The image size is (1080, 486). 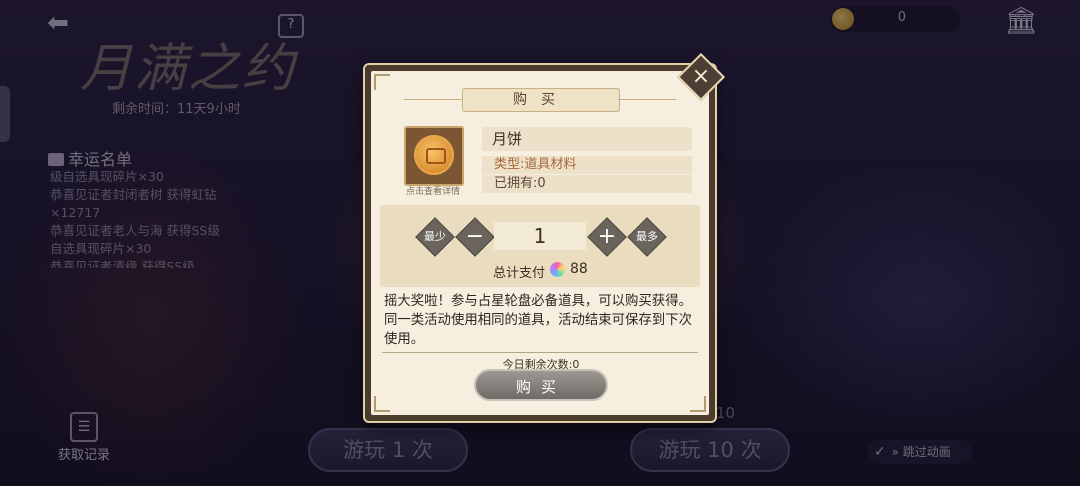 What do you see at coordinates (587, 184) in the screenshot?
I see `item-owned: 已拥有:0` at bounding box center [587, 184].